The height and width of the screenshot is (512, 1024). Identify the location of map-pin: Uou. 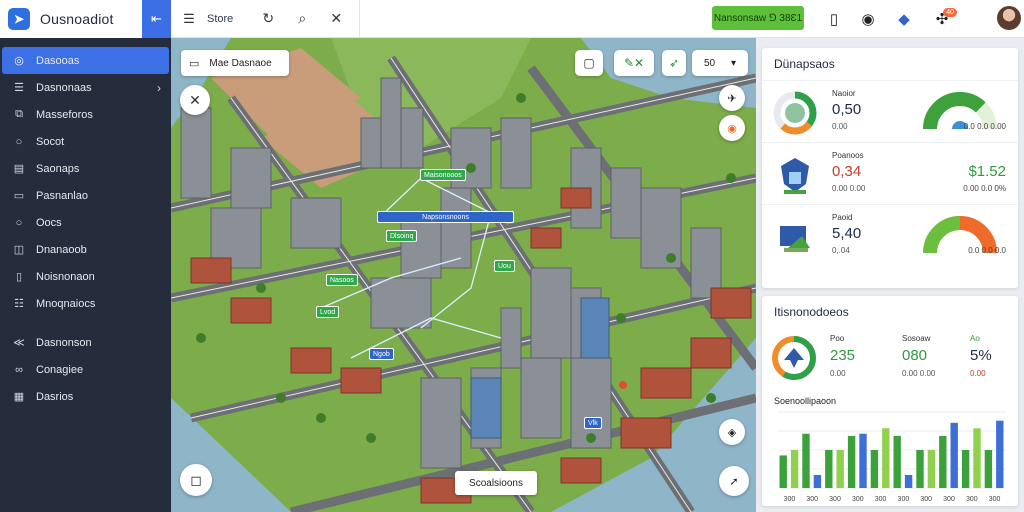
(504, 266).